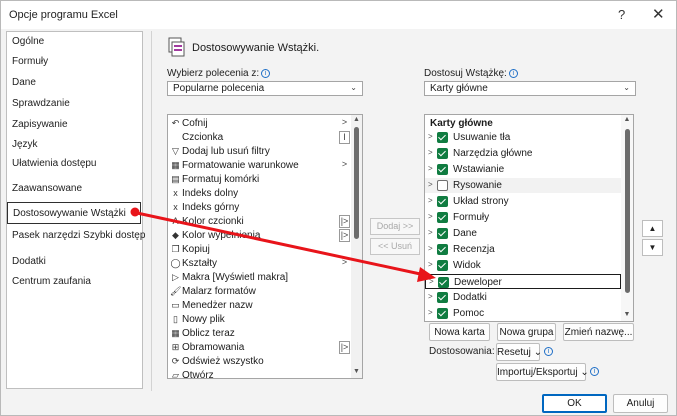 Image resolution: width=677 pixels, height=416 pixels. I want to click on annotation-arrow, so click(283, 244).